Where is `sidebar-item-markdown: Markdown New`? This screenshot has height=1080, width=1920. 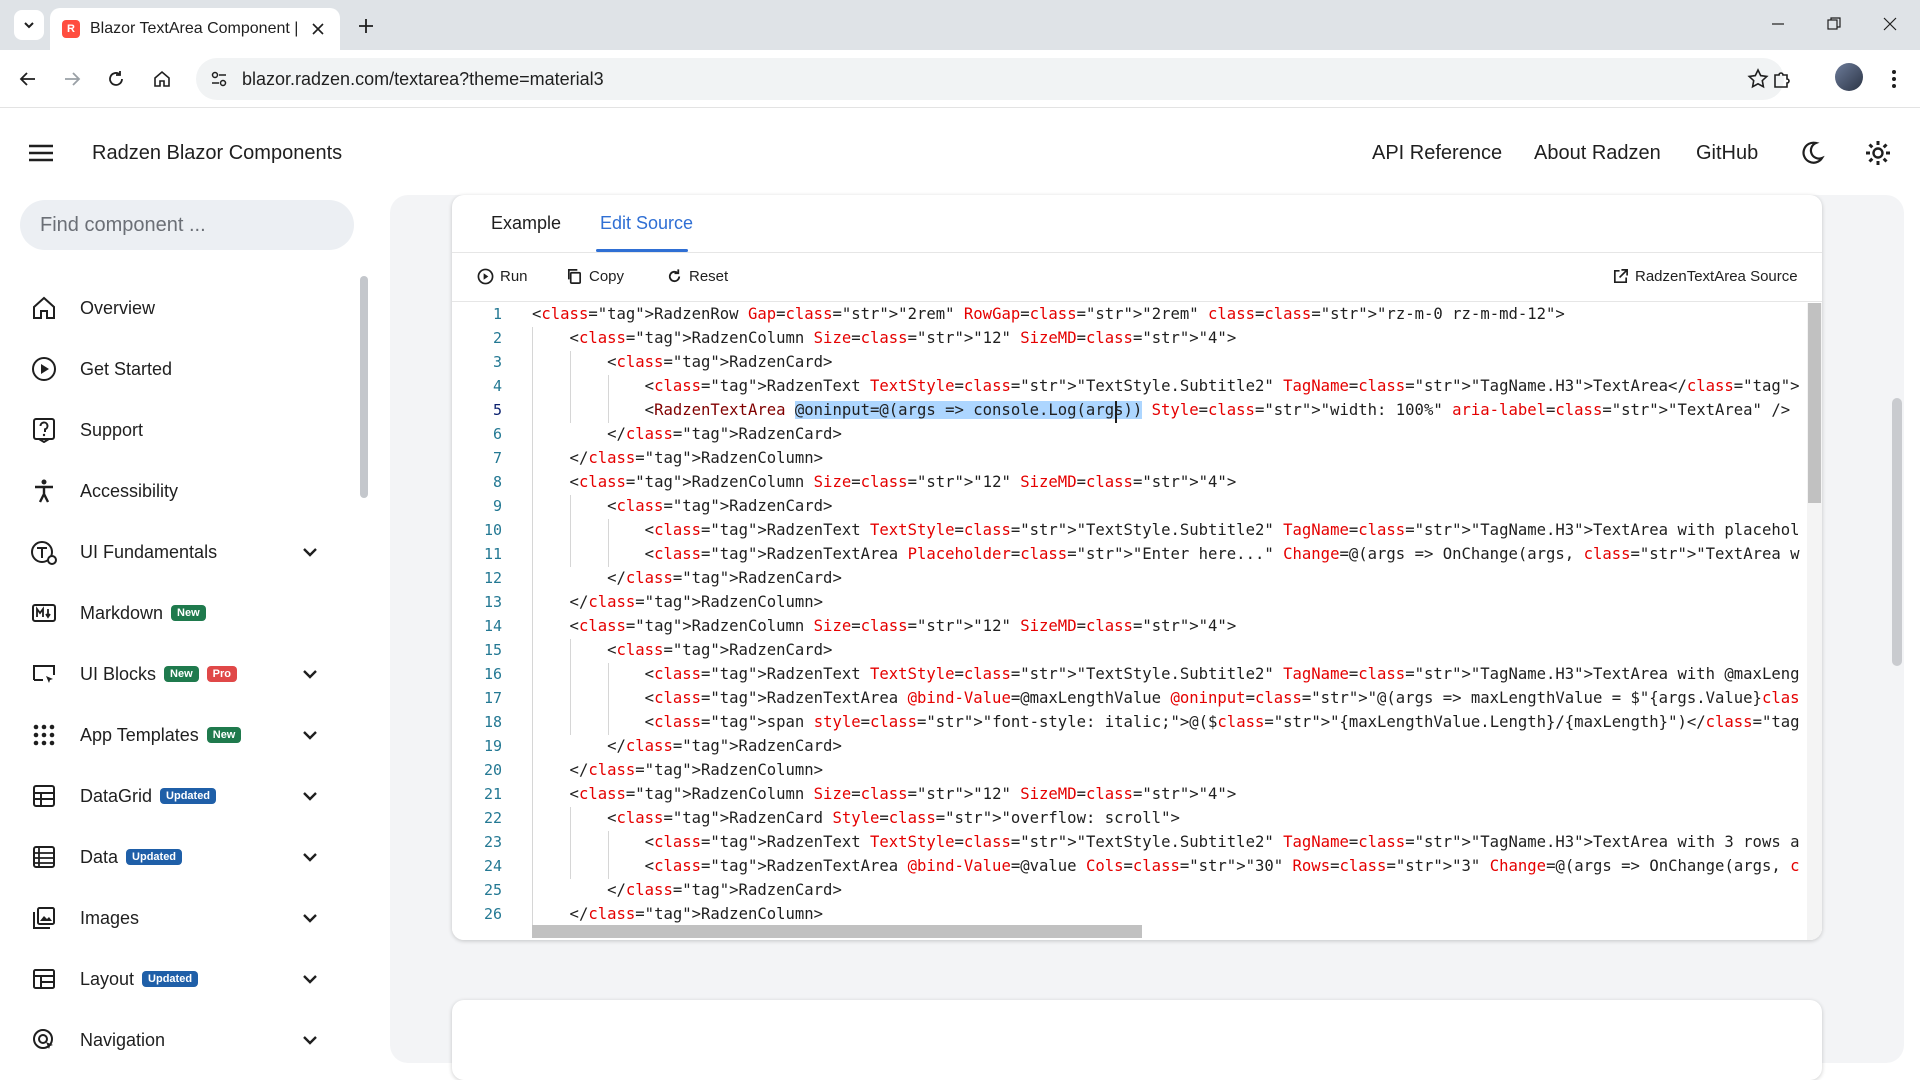 sidebar-item-markdown: Markdown New is located at coordinates (178, 613).